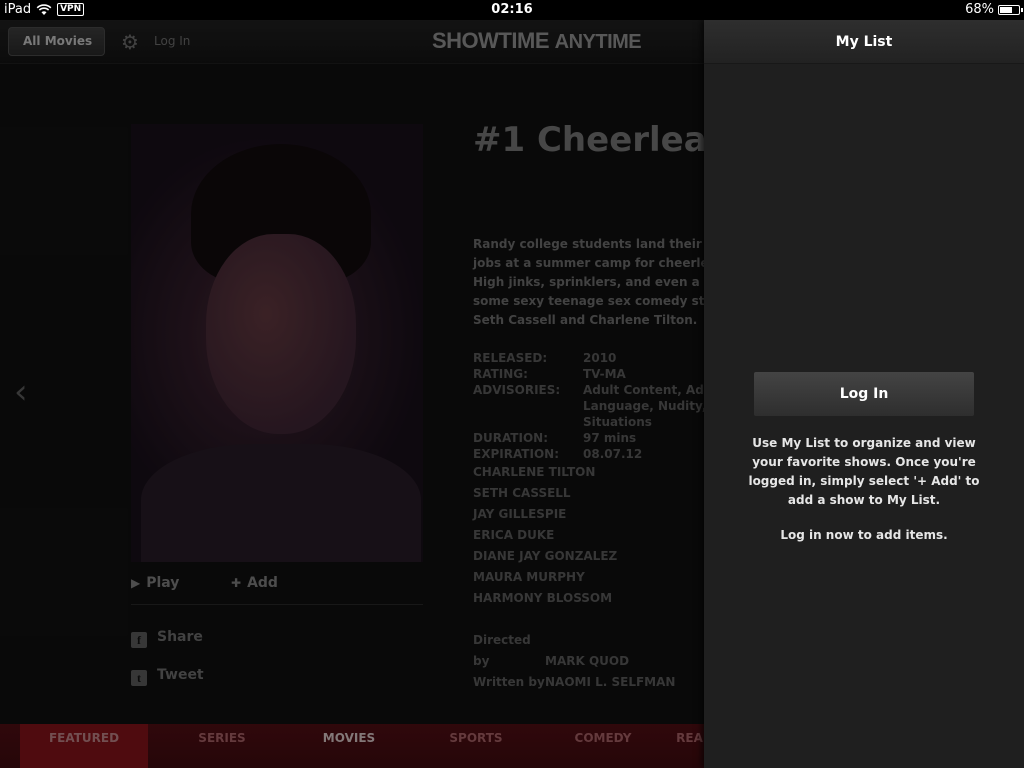  I want to click on status-right: 68%, so click(994, 9).